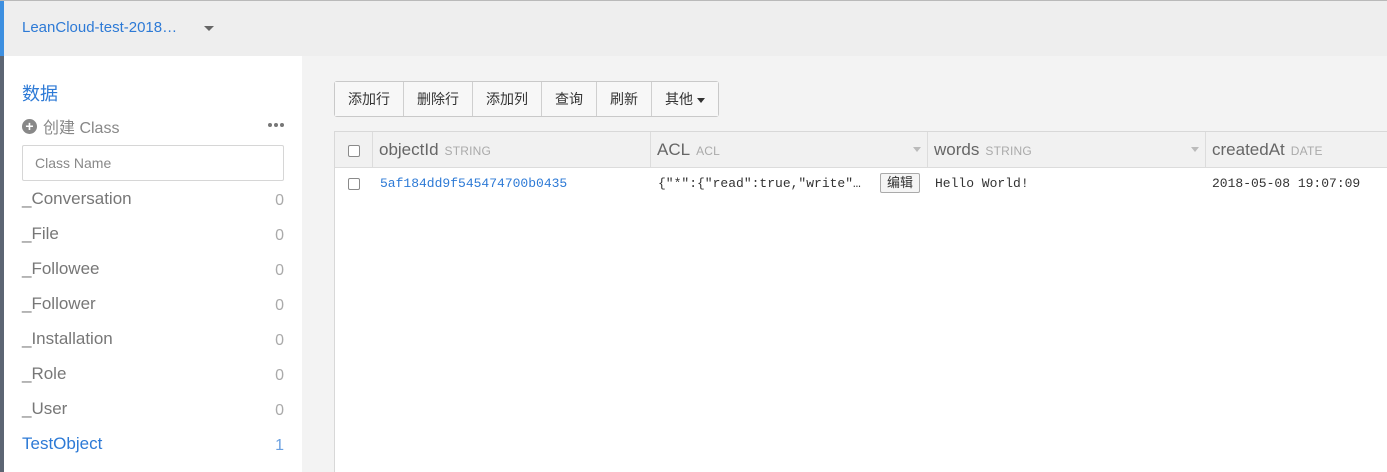 The height and width of the screenshot is (472, 1387). I want to click on column-header-words: words STRING, so click(1067, 149).